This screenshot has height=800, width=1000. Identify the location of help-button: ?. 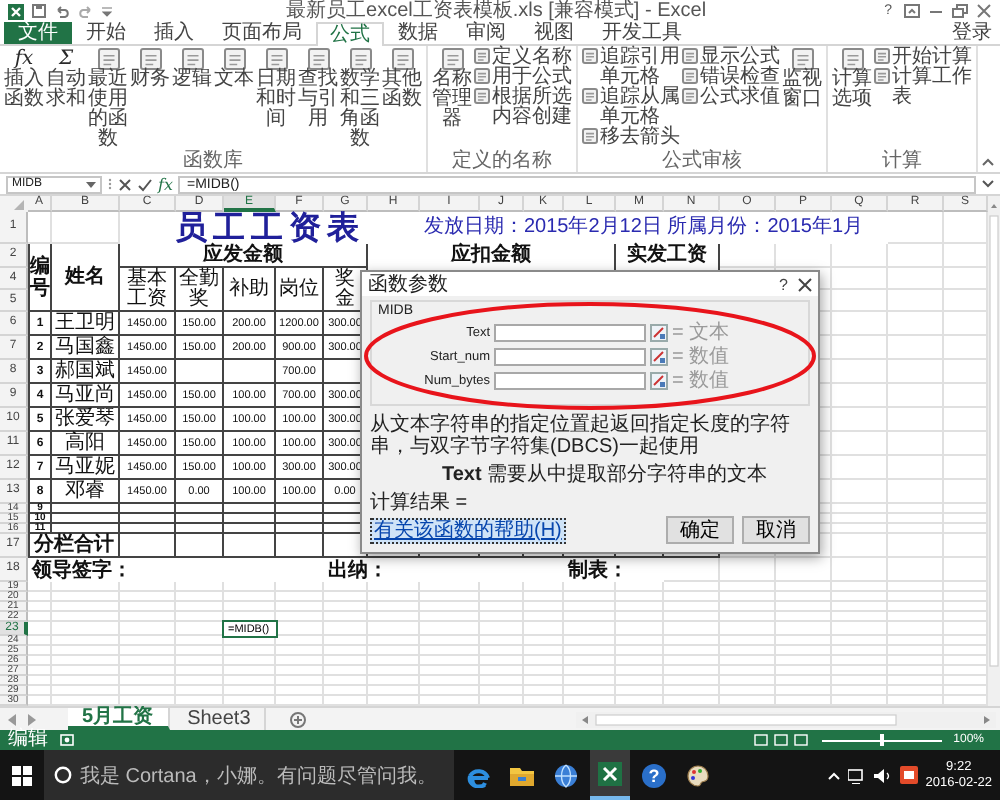
(783, 284).